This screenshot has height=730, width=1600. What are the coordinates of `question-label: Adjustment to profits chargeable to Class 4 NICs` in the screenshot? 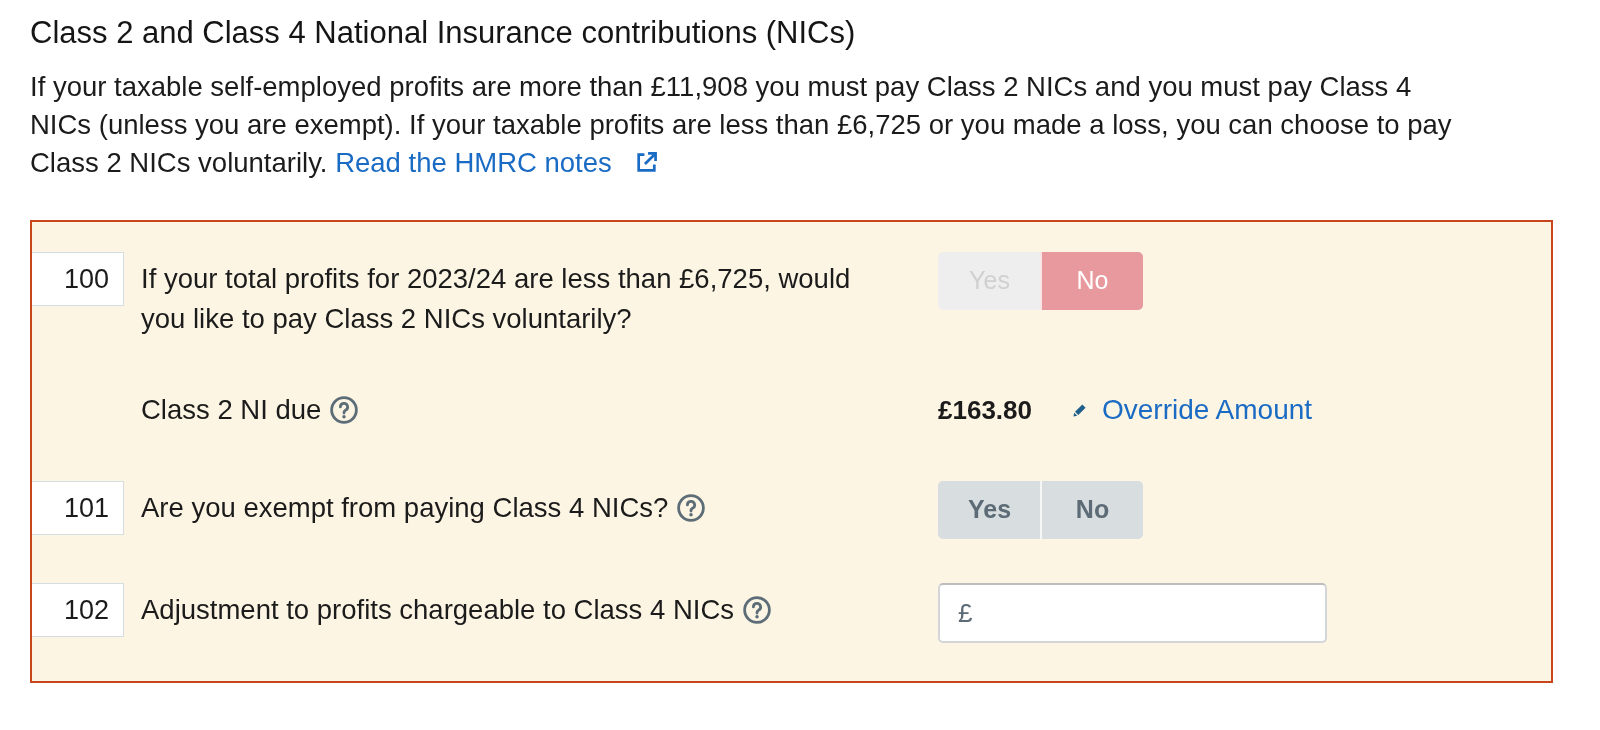 It's located at (438, 609).